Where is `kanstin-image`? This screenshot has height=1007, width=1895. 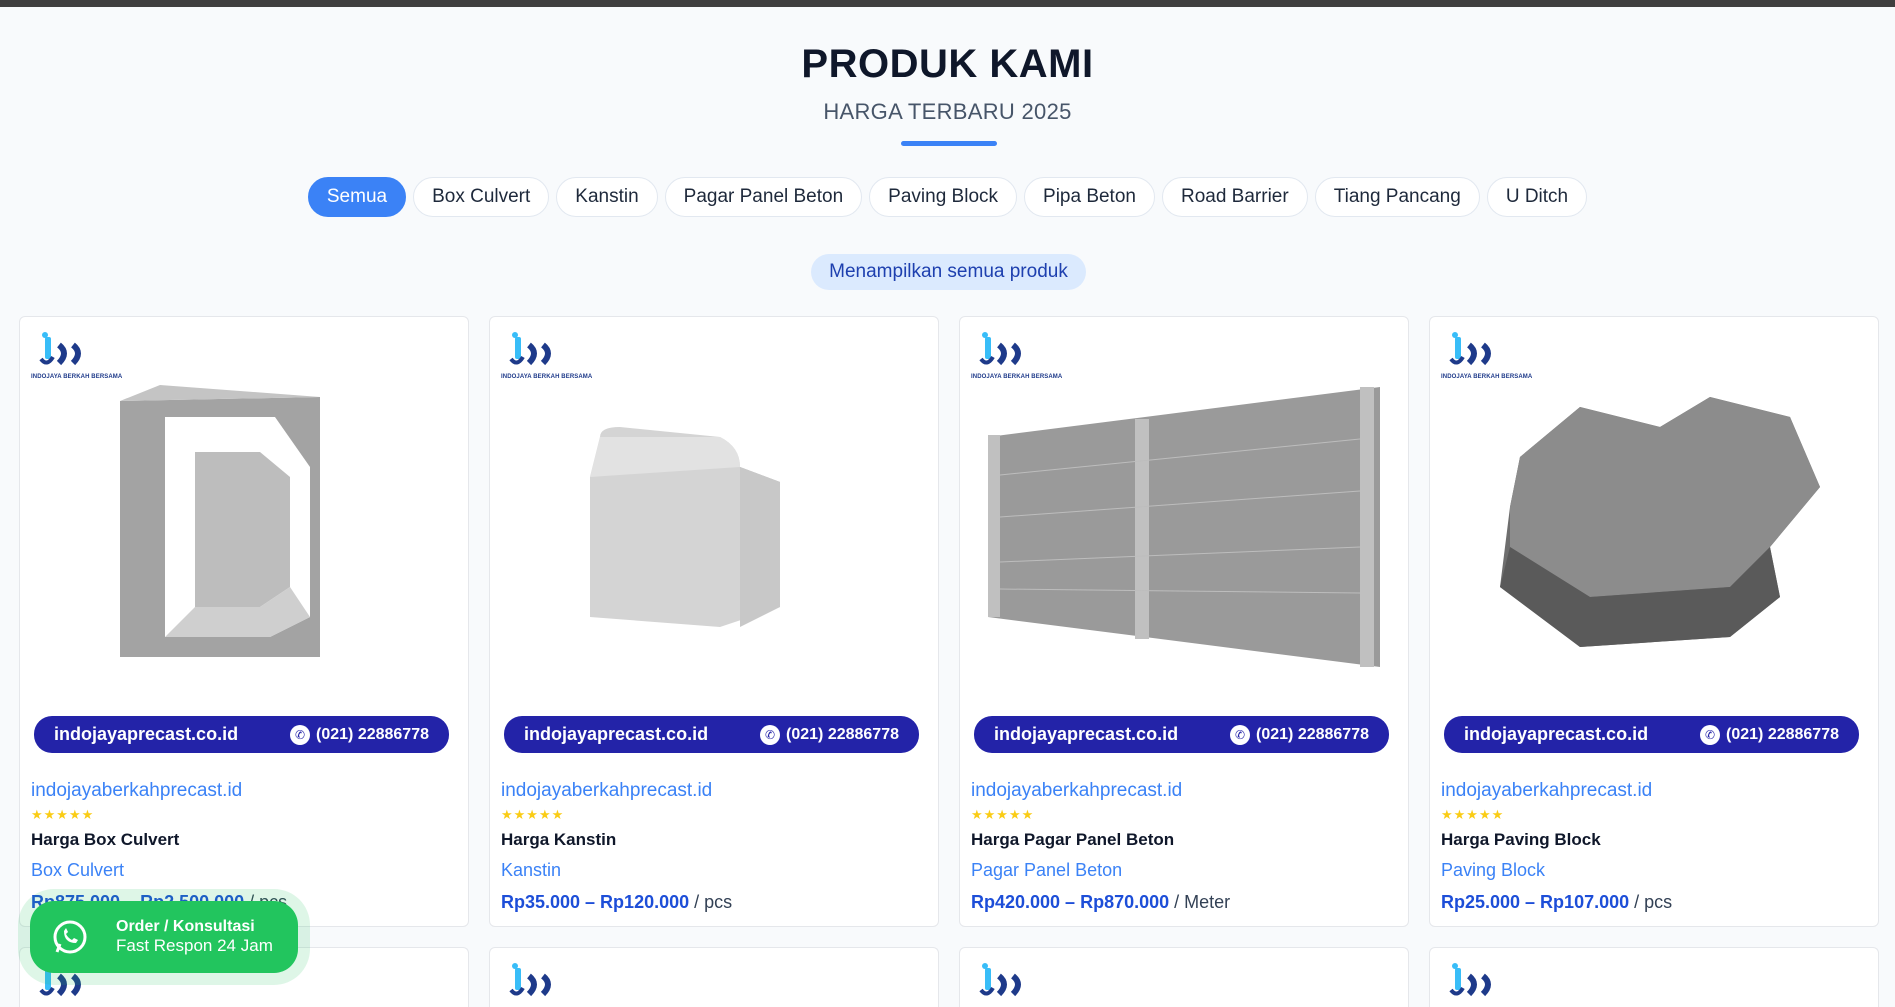
kanstin-image is located at coordinates (685, 527).